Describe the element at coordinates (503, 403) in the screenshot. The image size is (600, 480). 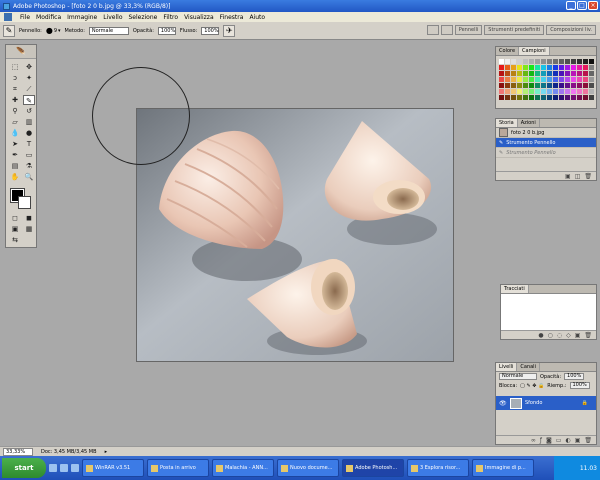
I see `eye-icon: 👁` at that location.